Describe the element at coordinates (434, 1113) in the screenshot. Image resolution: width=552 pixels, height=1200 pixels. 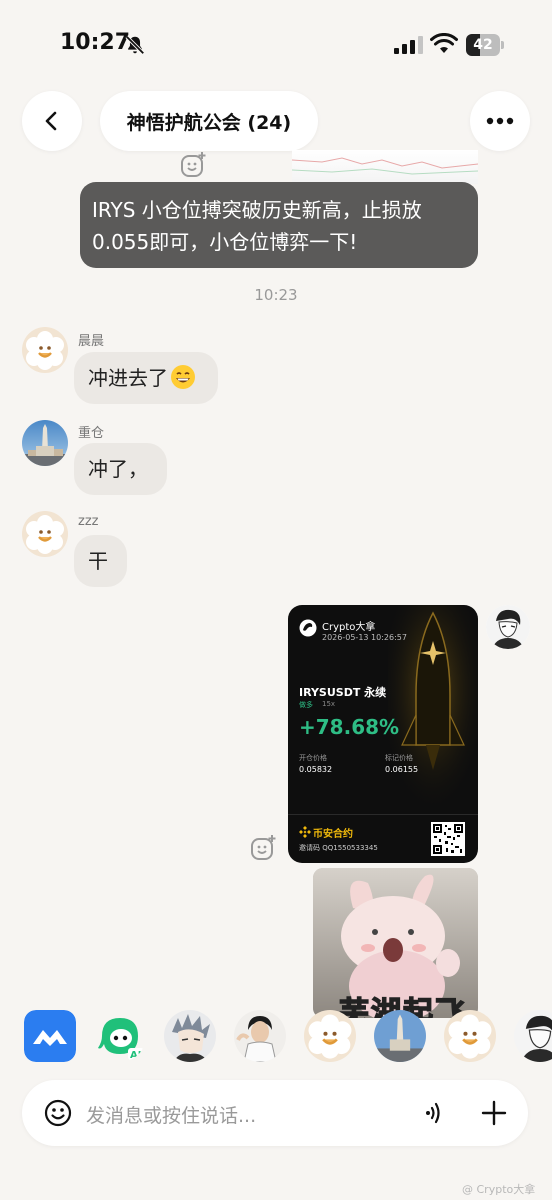
I see `voice-icon` at that location.